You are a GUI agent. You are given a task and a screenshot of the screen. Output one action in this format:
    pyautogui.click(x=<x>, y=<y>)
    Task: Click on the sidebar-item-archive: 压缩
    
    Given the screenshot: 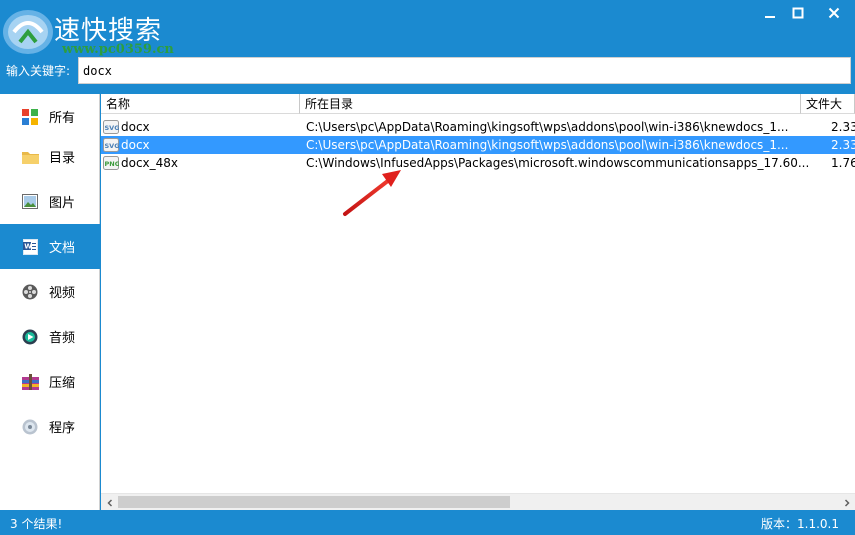 What is the action you would take?
    pyautogui.click(x=50, y=381)
    